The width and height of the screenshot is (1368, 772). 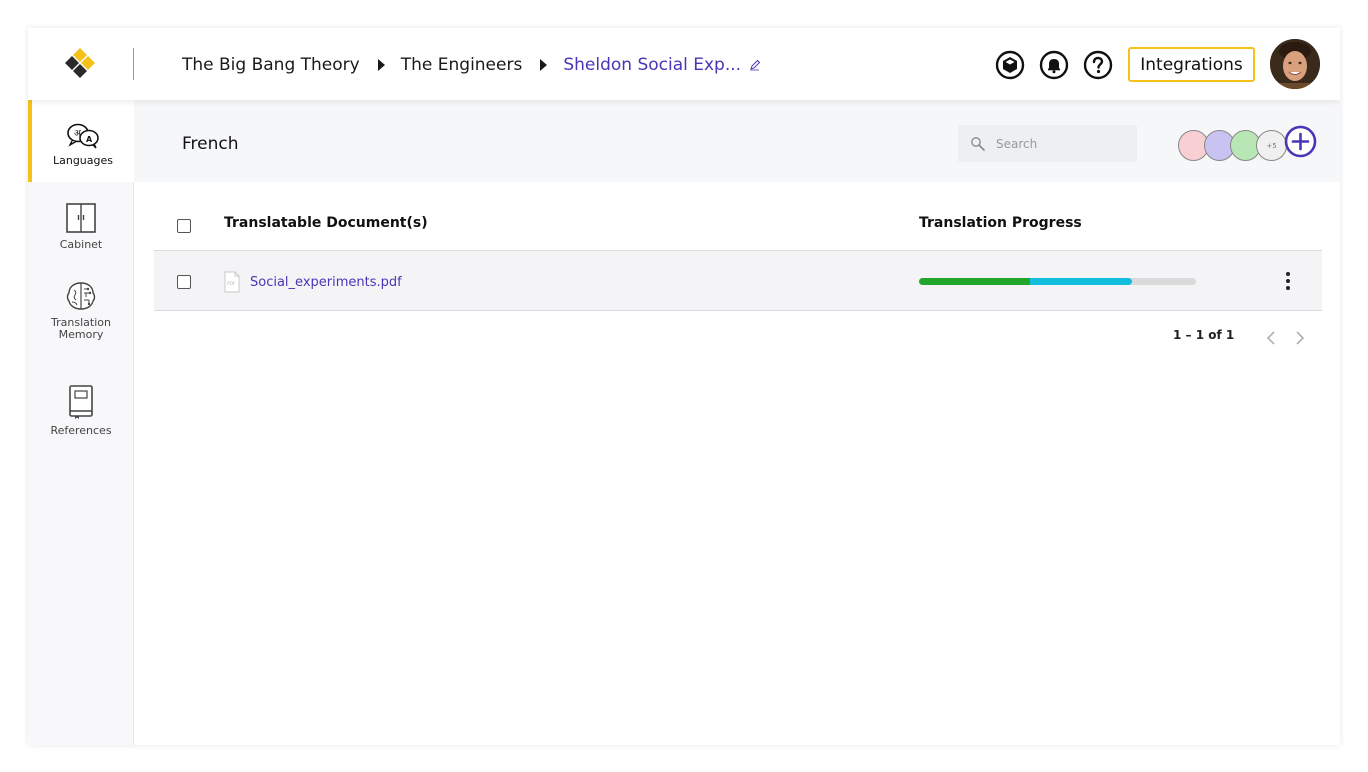 I want to click on document-link: Social_experiments.pdf, so click(x=326, y=282).